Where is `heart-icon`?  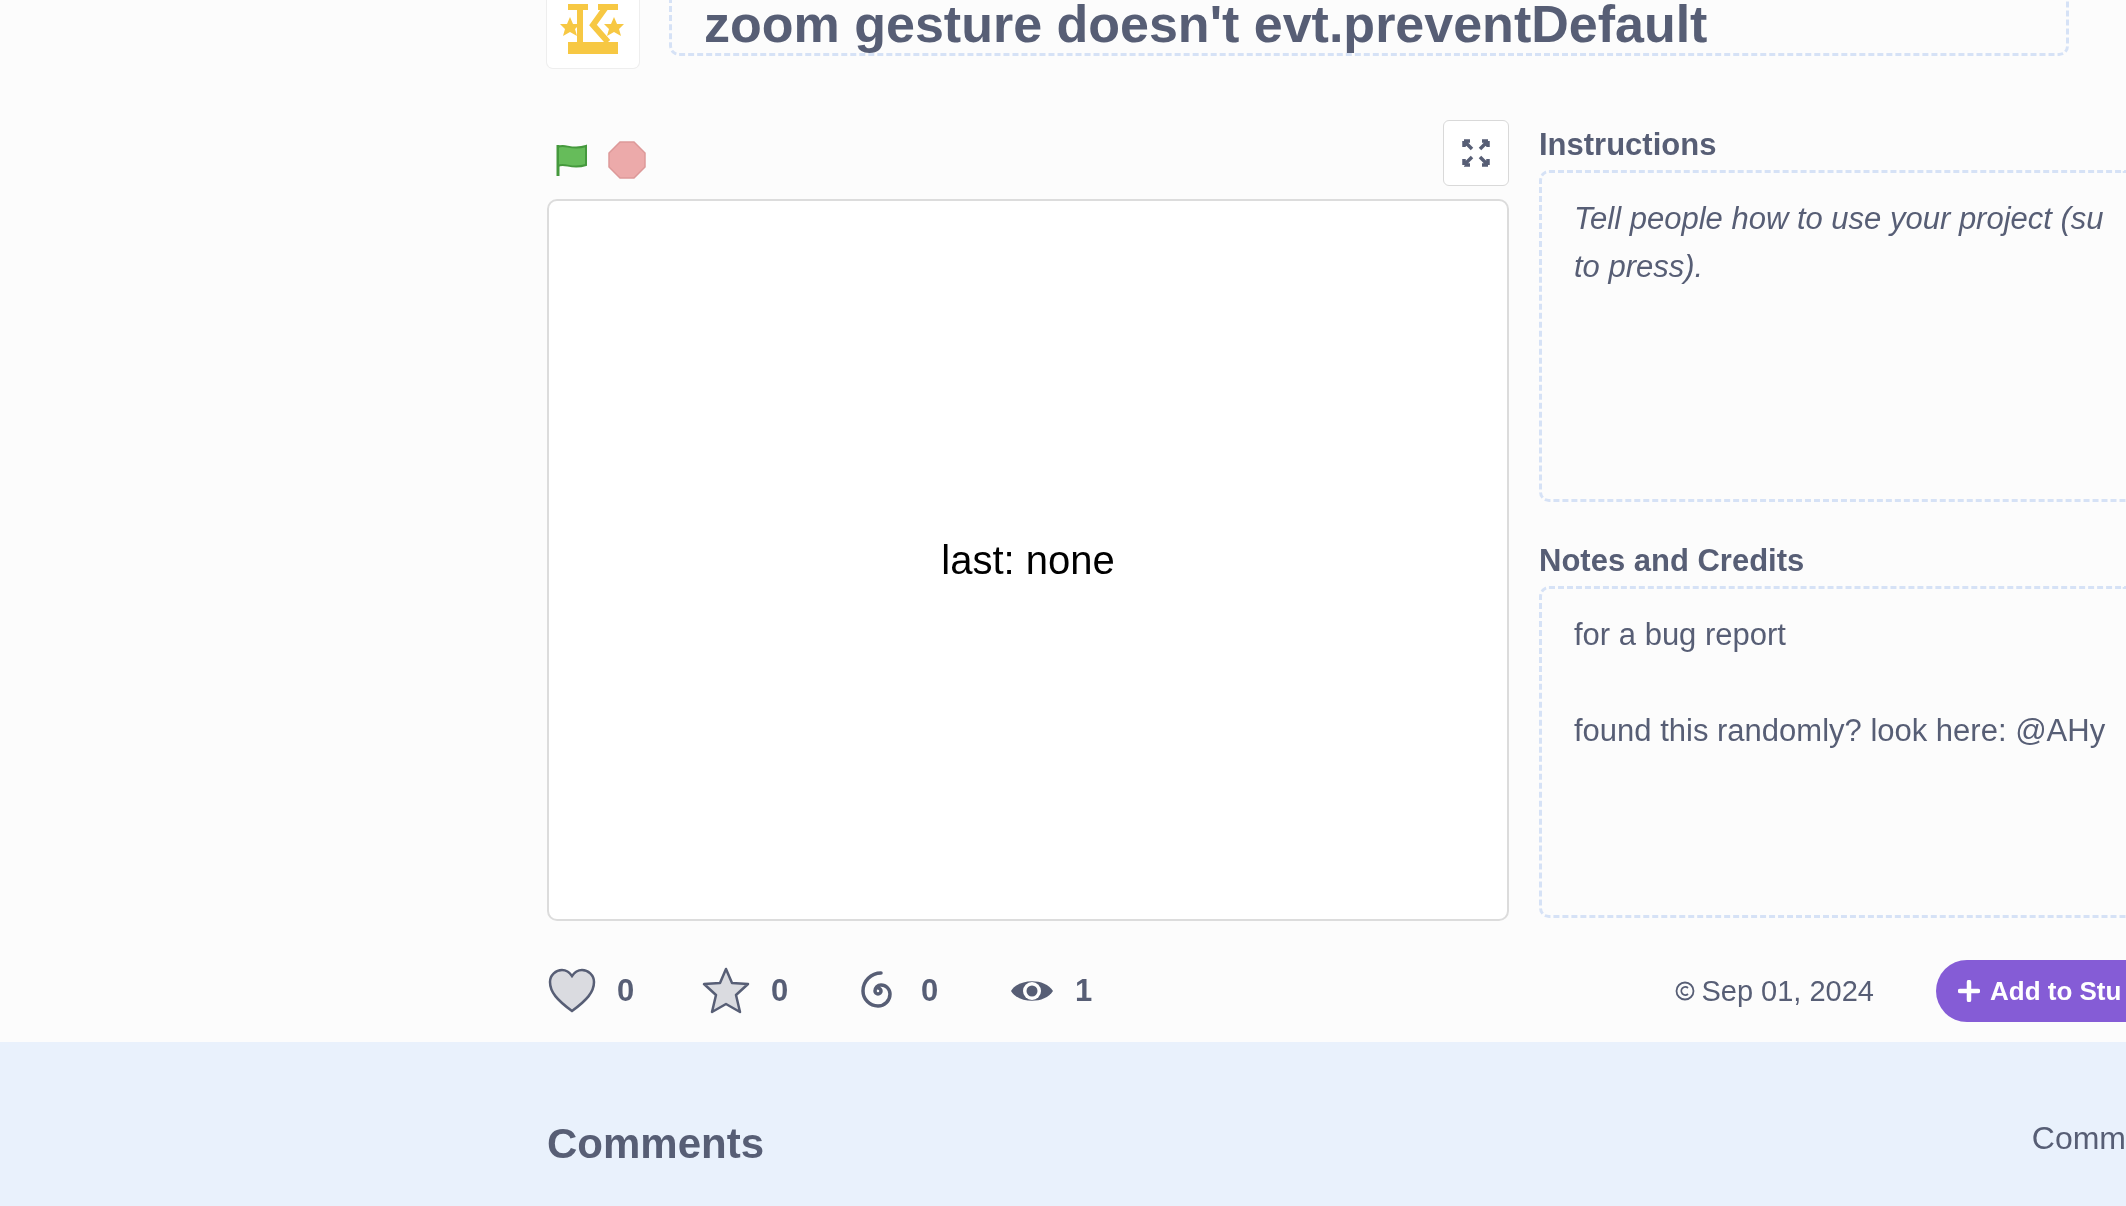 heart-icon is located at coordinates (572, 991).